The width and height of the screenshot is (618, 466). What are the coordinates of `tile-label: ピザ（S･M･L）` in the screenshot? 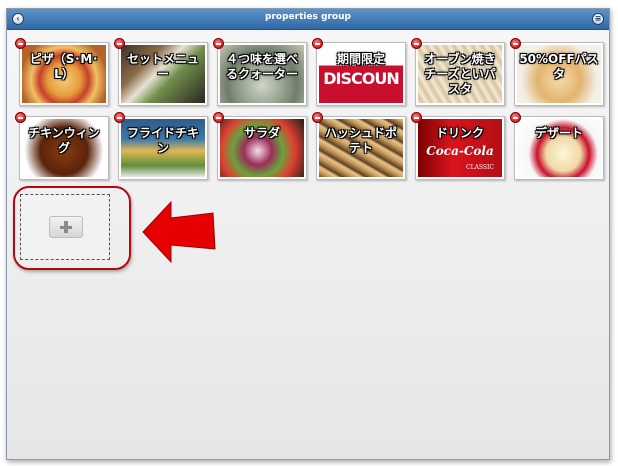 It's located at (64, 66).